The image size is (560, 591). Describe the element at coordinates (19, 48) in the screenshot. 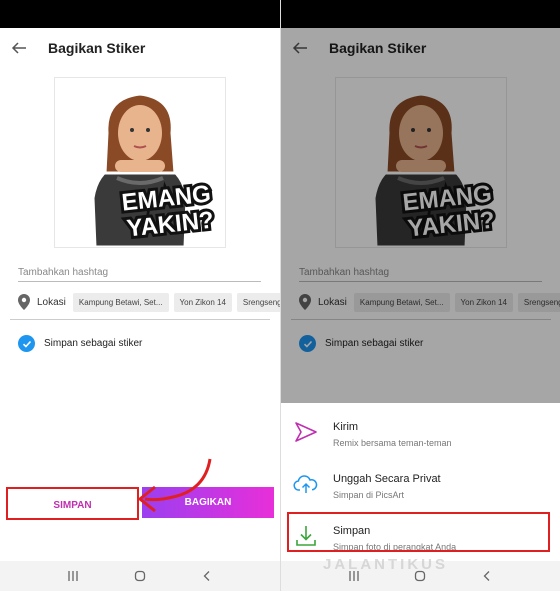

I see `back-arrow-icon` at that location.